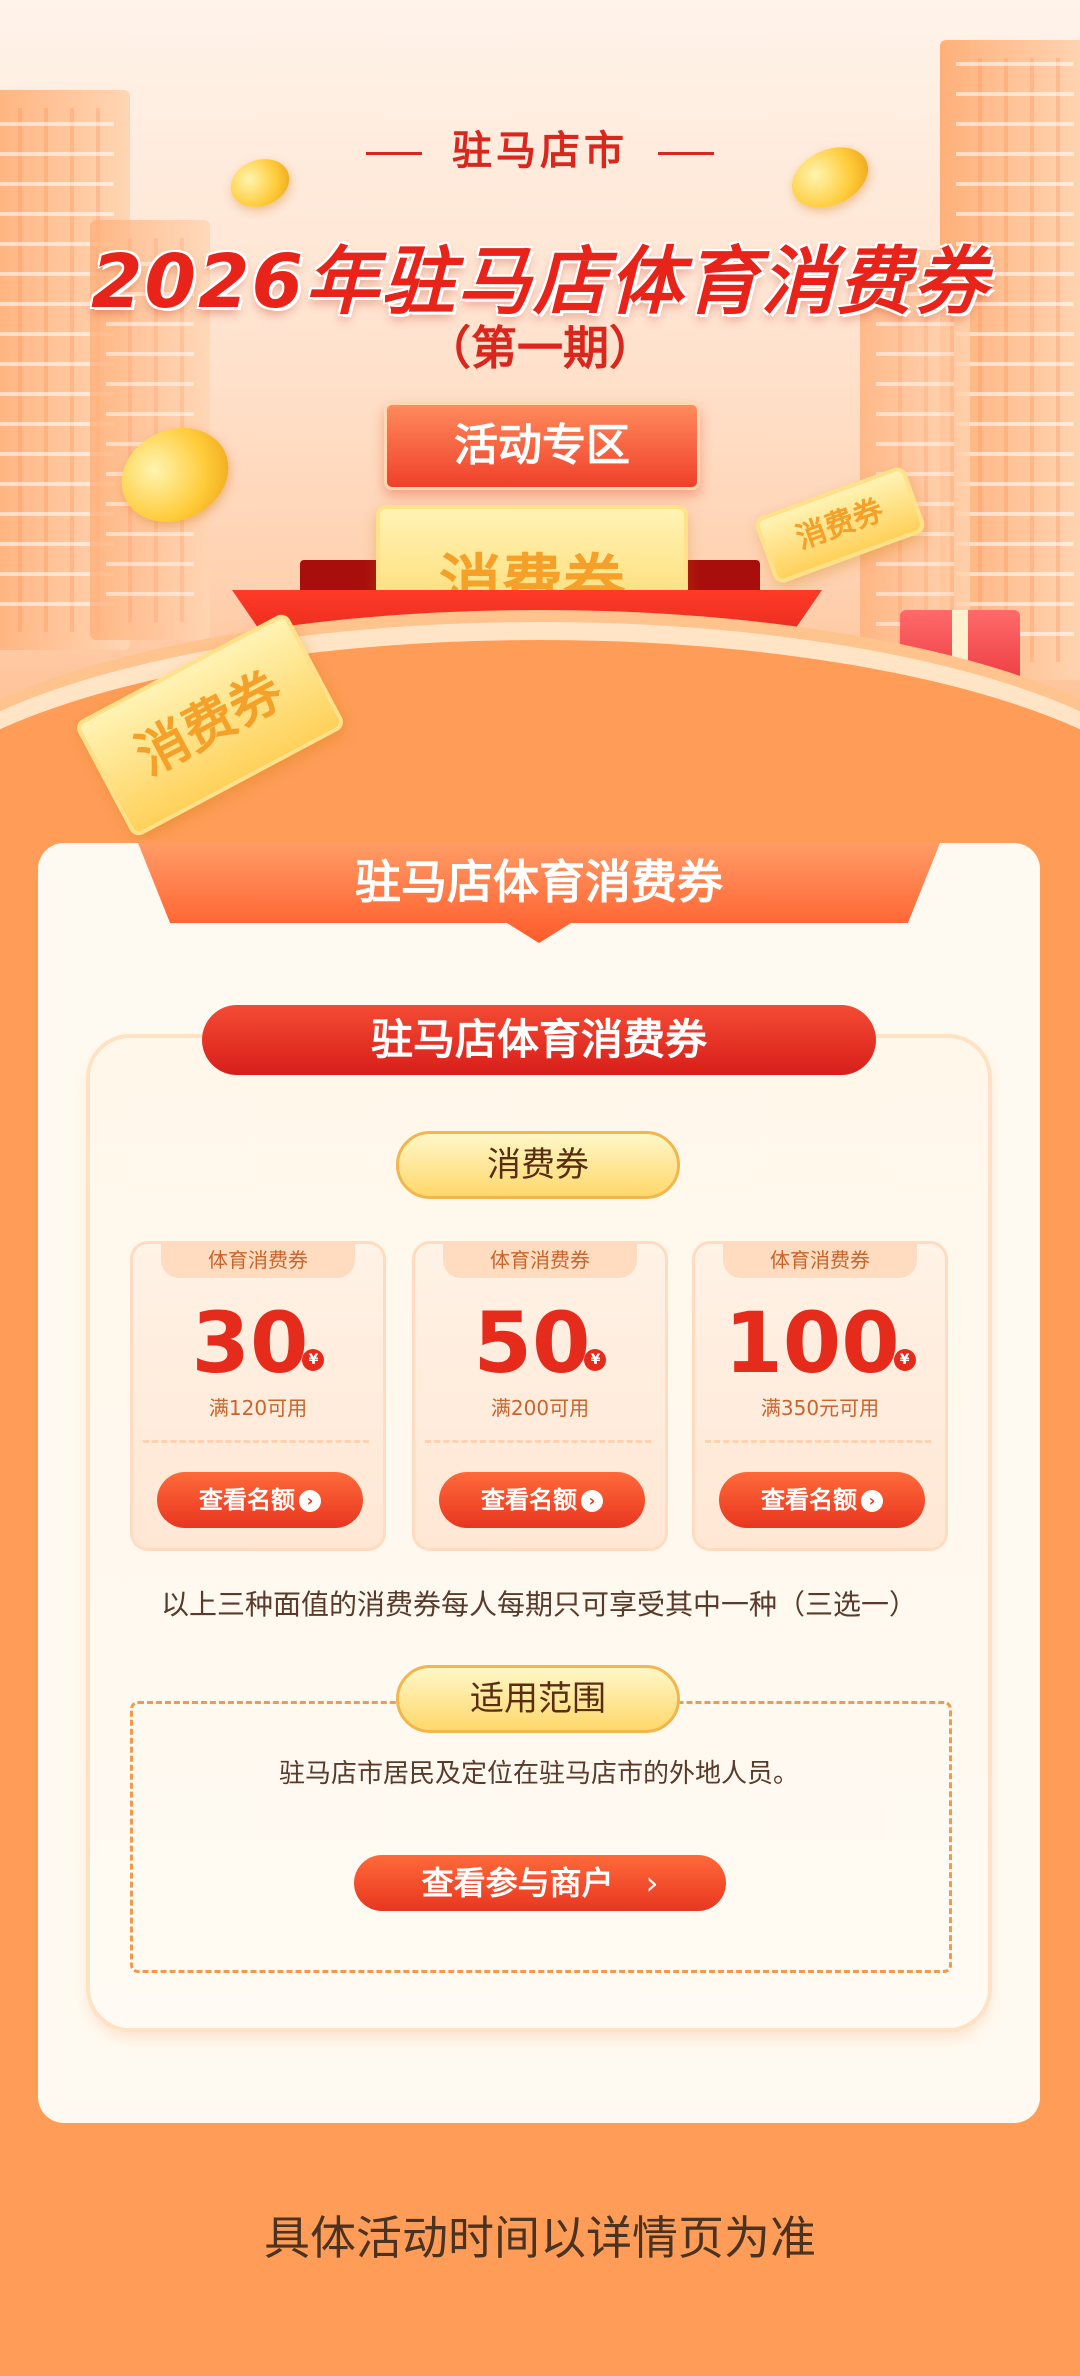 The height and width of the screenshot is (2376, 1080). I want to click on footer-note: 具体活动时间以详情页为准, so click(540, 2238).